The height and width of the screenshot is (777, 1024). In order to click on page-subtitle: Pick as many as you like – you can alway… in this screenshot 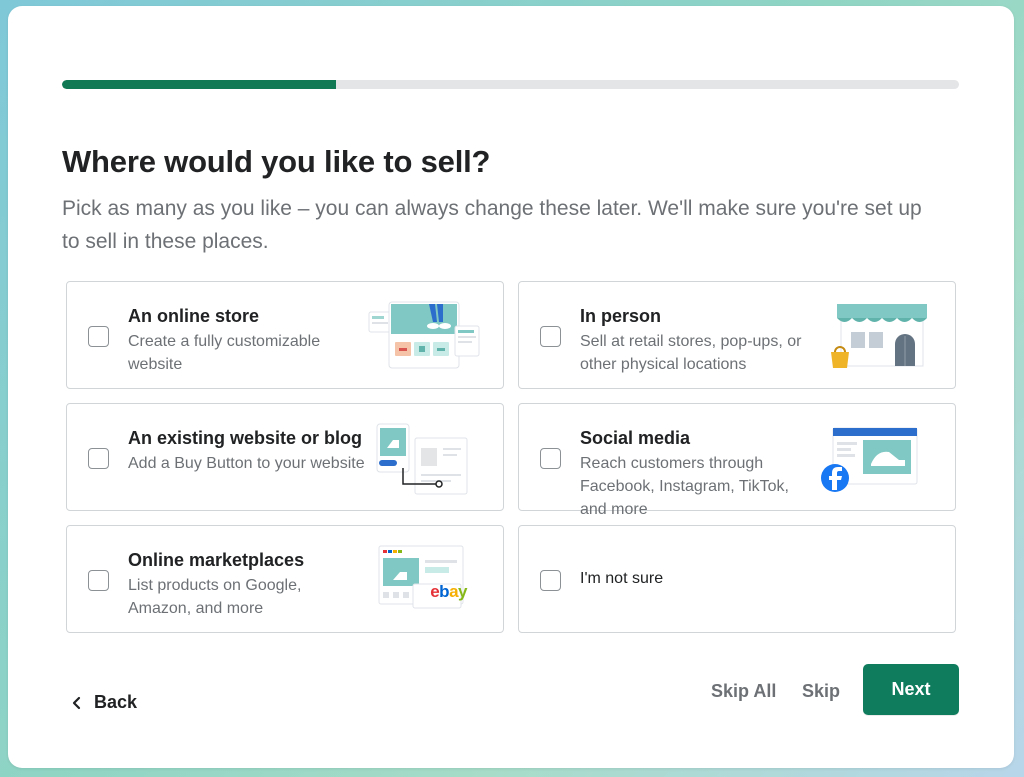, I will do `click(492, 225)`.